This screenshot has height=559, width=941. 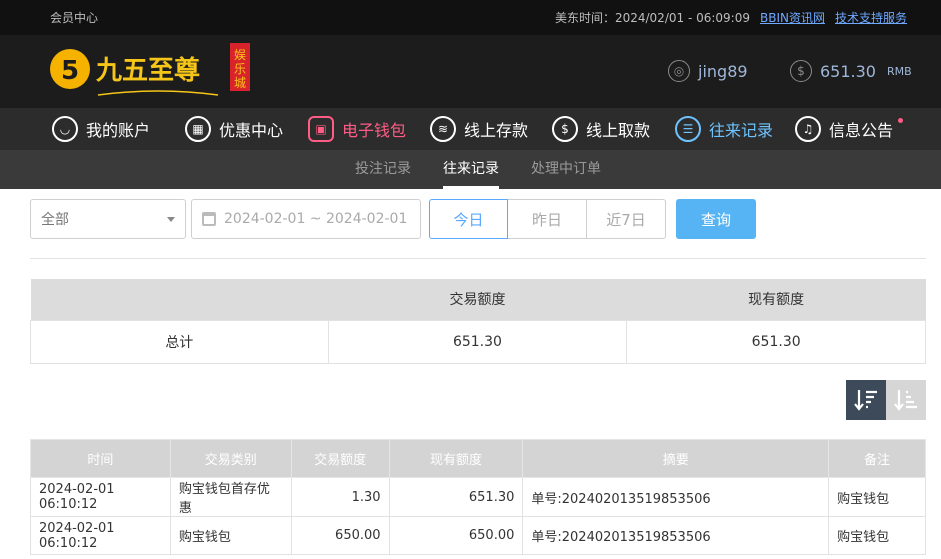 I want to click on col-type: 交易类别, so click(x=230, y=458).